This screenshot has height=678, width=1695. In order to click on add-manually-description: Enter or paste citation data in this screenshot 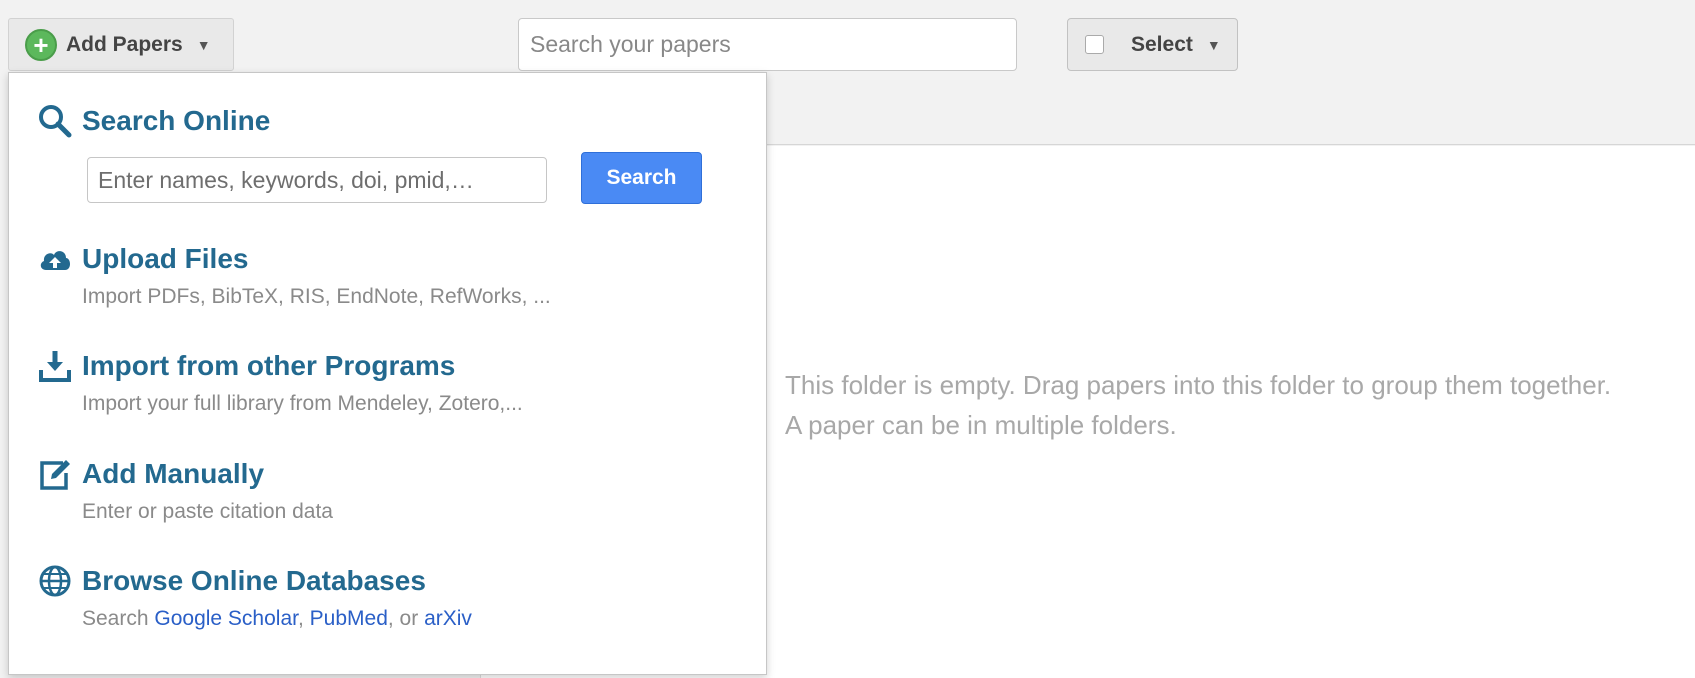, I will do `click(207, 511)`.